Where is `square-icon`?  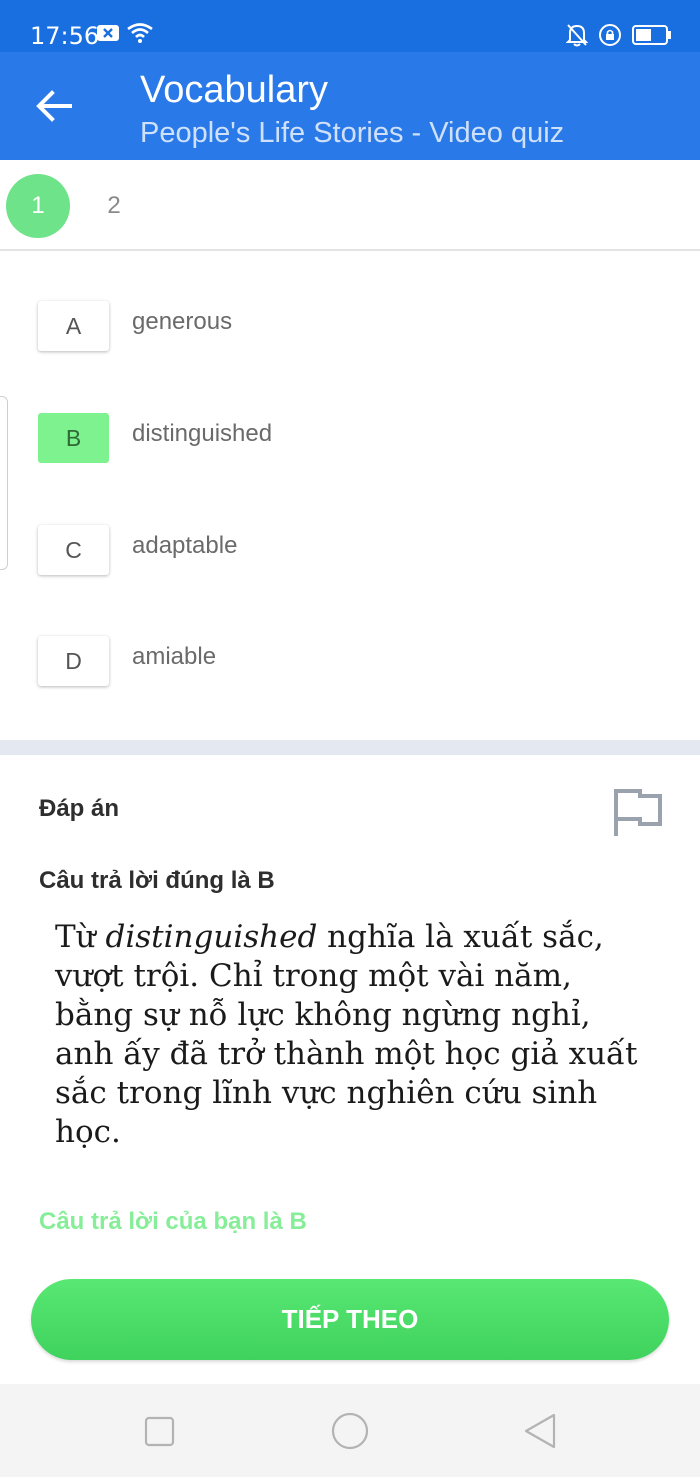 square-icon is located at coordinates (160, 1436).